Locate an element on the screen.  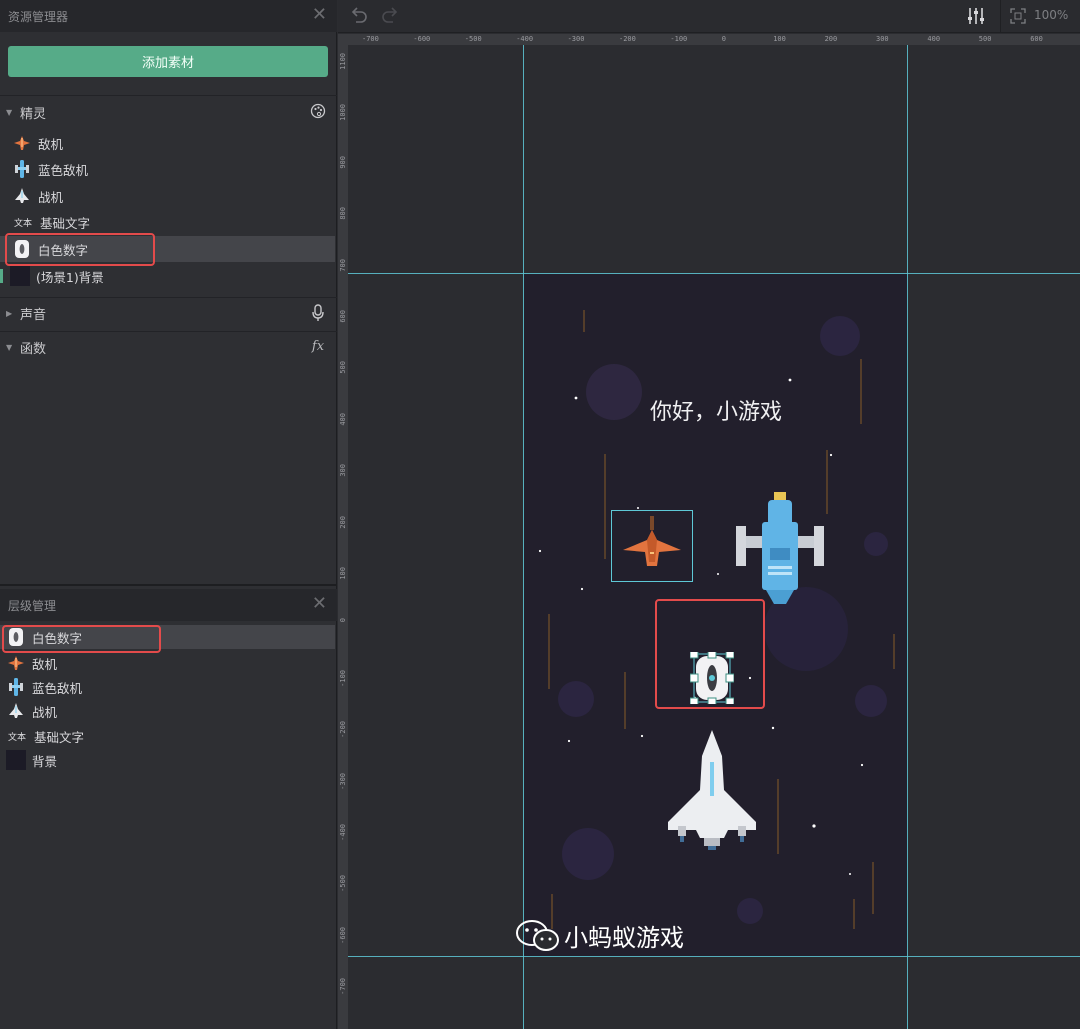
sprite-item-fighter: 战机 is located at coordinates (168, 196).